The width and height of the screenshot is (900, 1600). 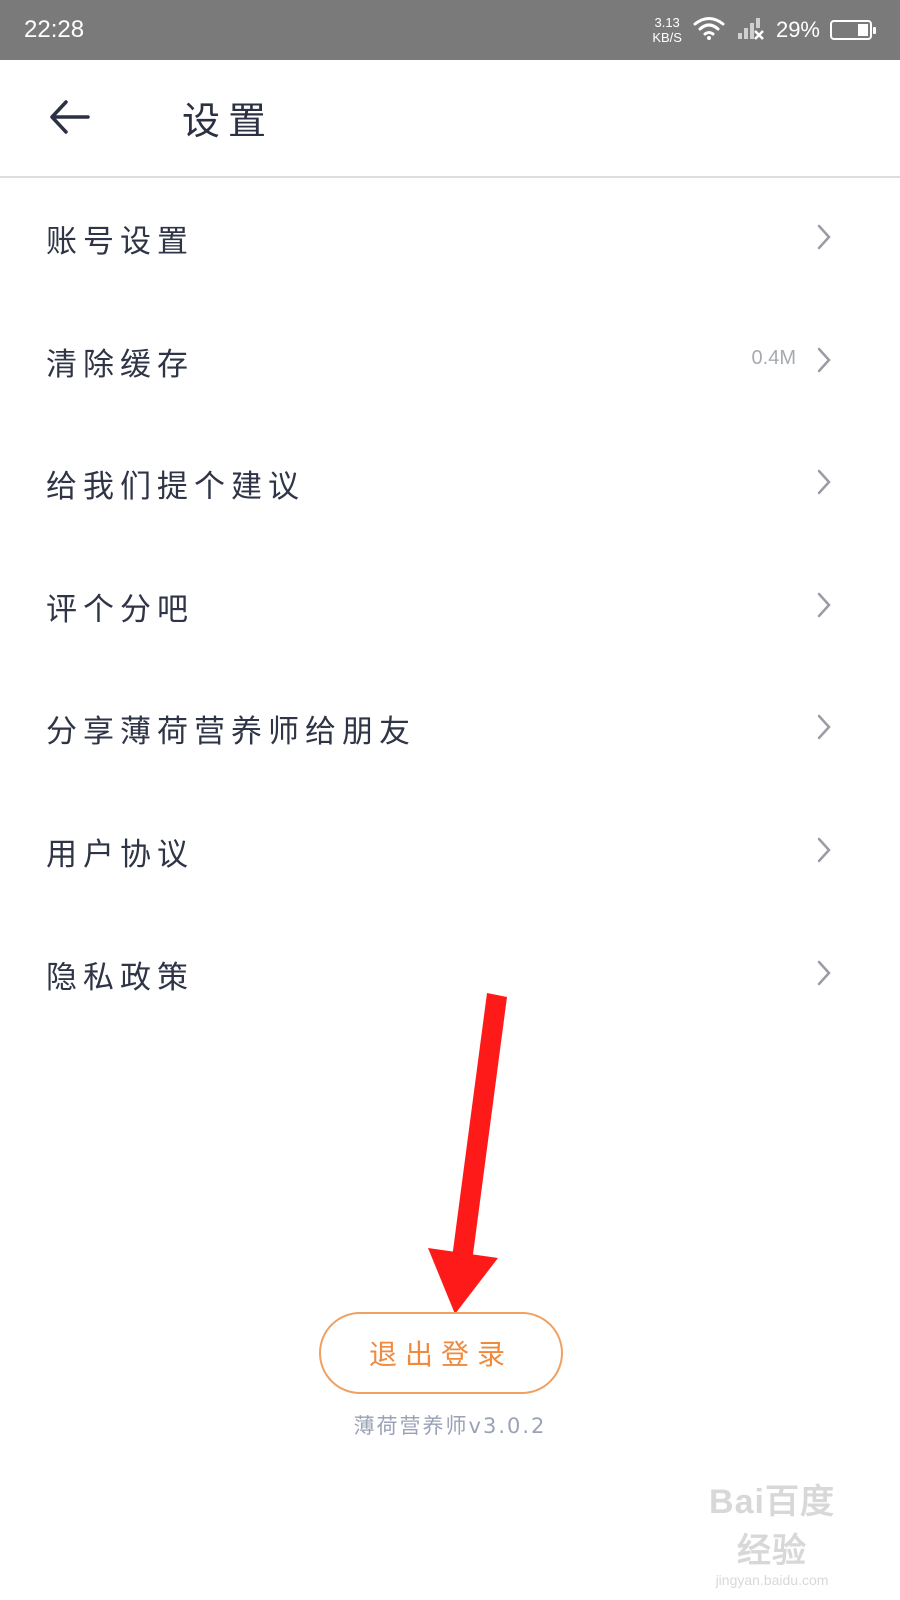 What do you see at coordinates (863, 30) in the screenshot?
I see `battery-fill` at bounding box center [863, 30].